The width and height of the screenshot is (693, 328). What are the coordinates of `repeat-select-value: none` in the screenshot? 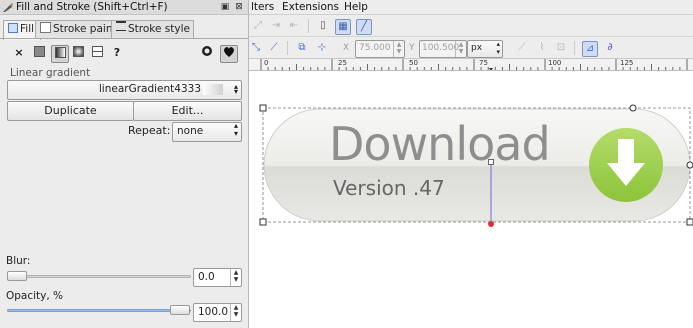 It's located at (190, 131).